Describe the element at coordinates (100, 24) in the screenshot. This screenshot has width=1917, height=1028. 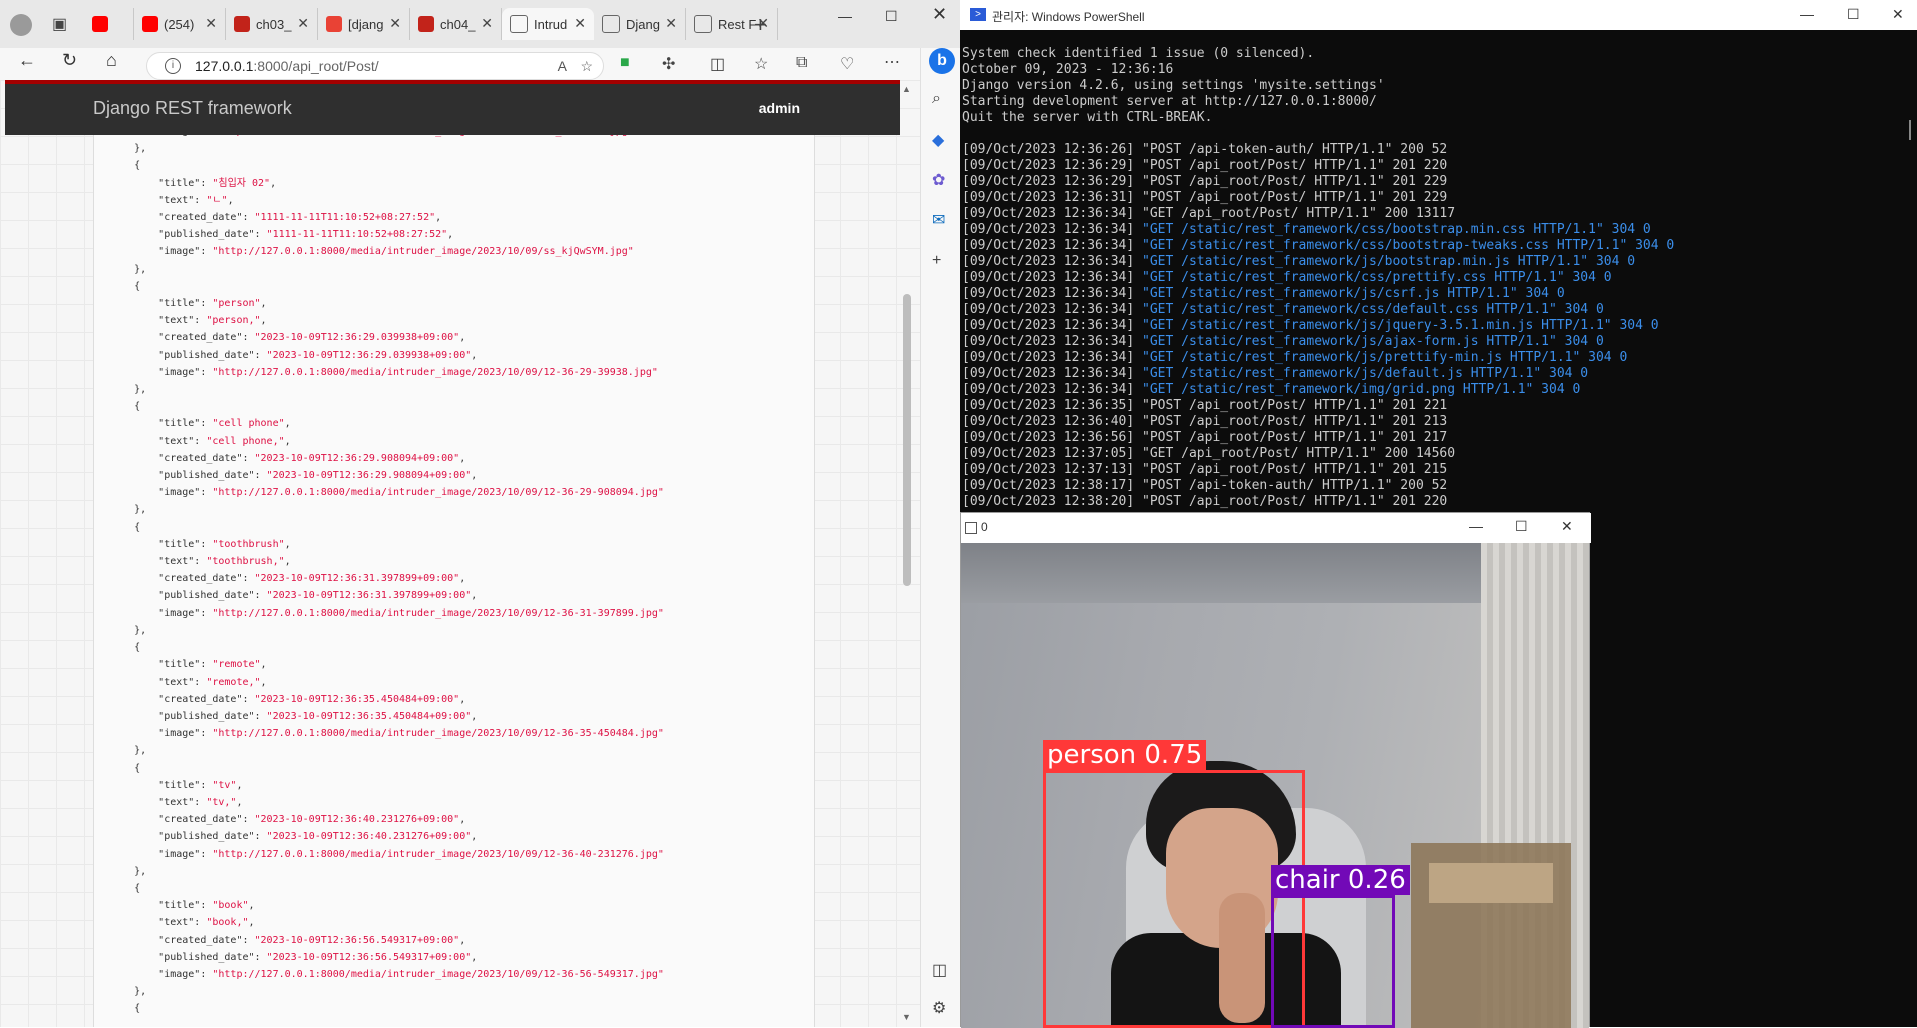
I see `youtube-icon` at that location.